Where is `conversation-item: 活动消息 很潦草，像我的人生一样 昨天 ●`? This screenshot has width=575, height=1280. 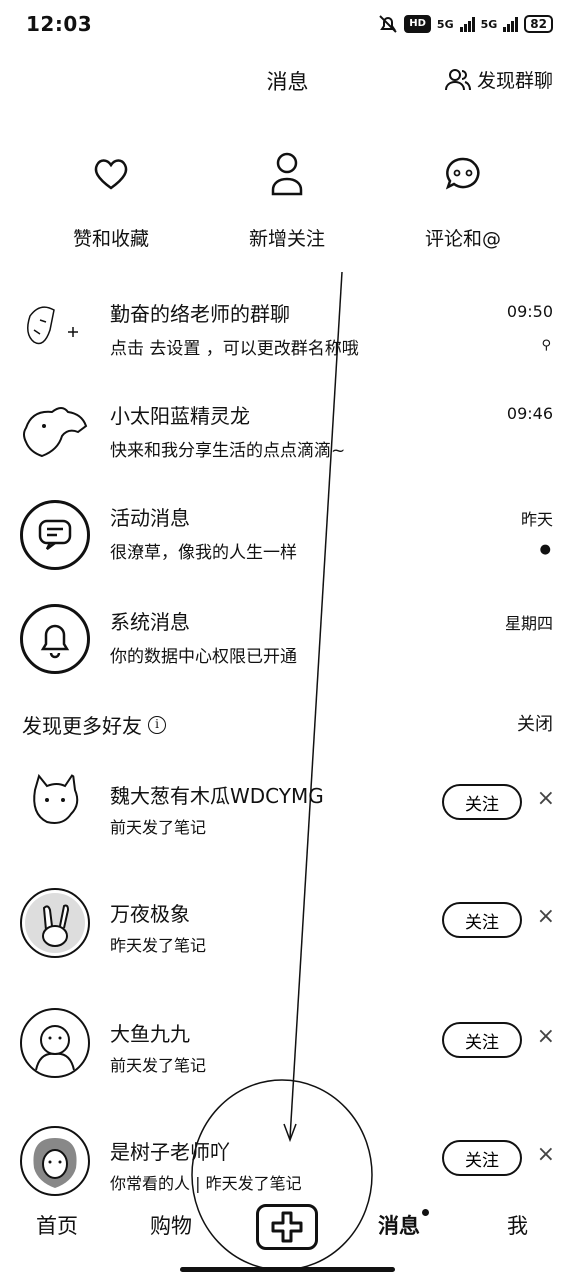
conversation-item: 活动消息 很潦草，像我的人生一样 昨天 ● is located at coordinates (287, 550).